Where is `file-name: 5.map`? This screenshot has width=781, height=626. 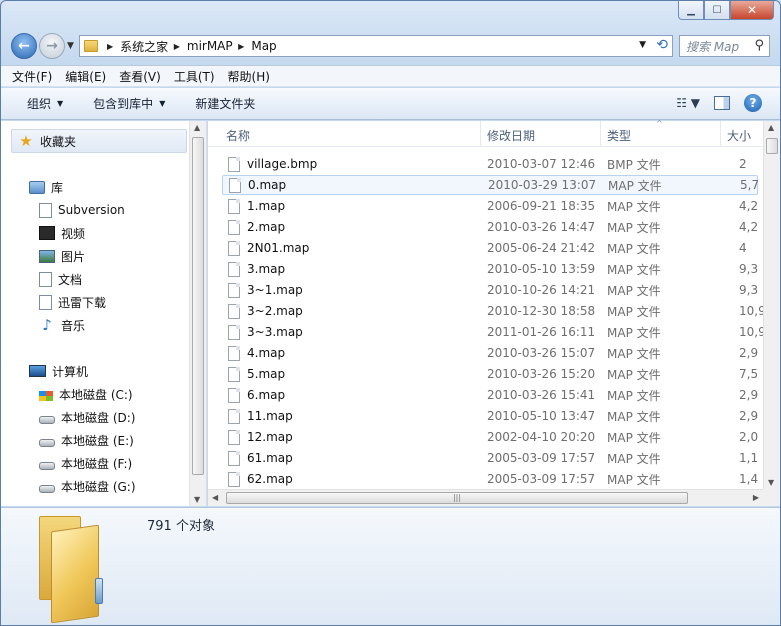 file-name: 5.map is located at coordinates (266, 374).